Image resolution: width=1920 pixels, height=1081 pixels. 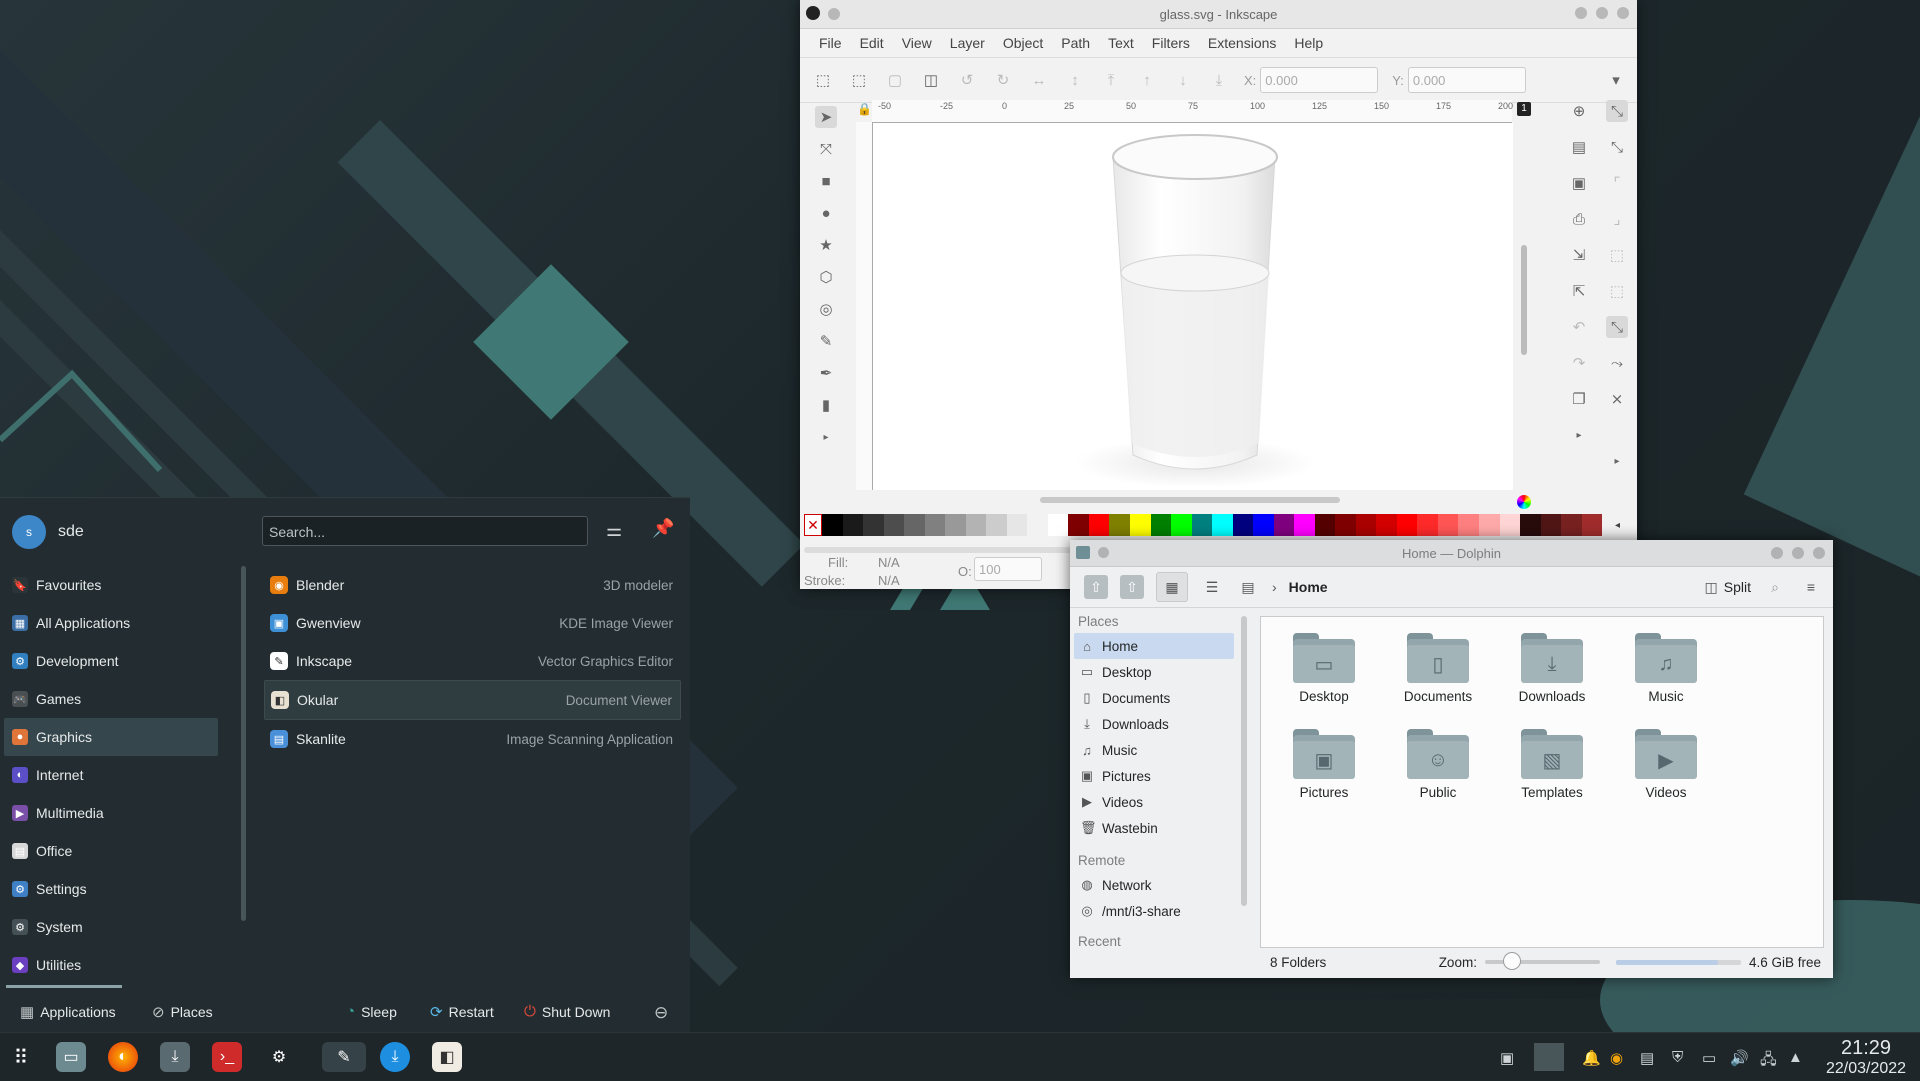 What do you see at coordinates (29, 532) in the screenshot?
I see `user-avatar: s` at bounding box center [29, 532].